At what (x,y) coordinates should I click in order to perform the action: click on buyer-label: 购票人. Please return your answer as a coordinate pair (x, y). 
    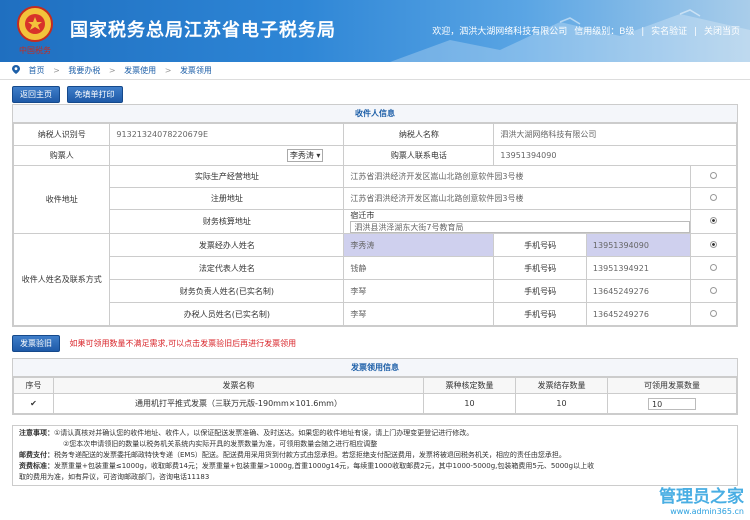
    Looking at the image, I should click on (61, 155).